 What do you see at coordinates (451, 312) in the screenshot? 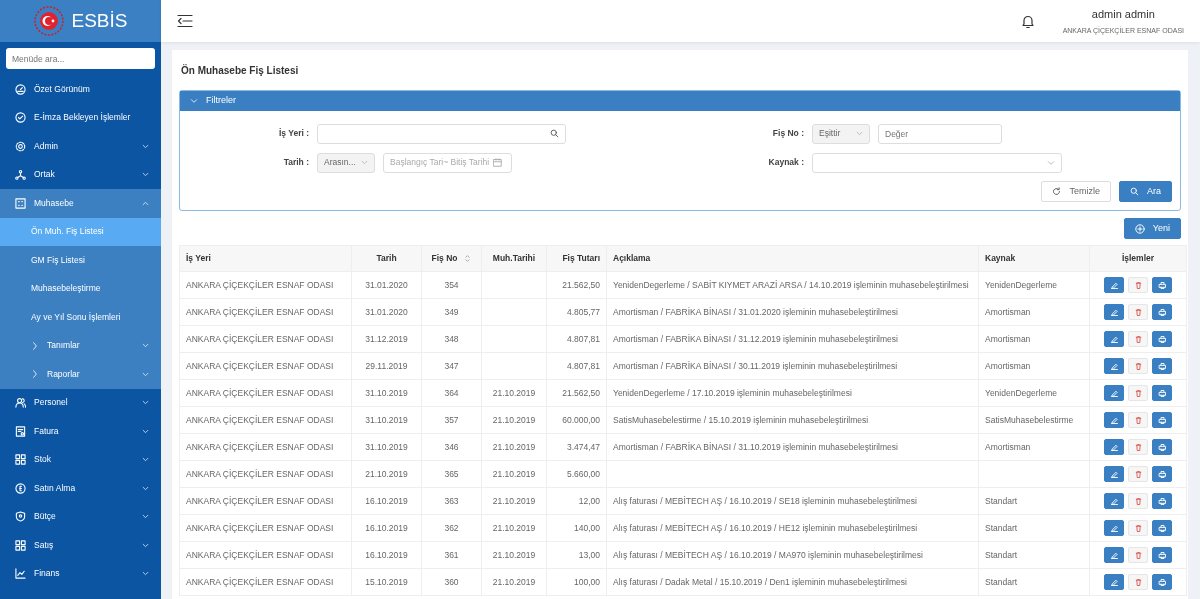
I see `table-cell: 349` at bounding box center [451, 312].